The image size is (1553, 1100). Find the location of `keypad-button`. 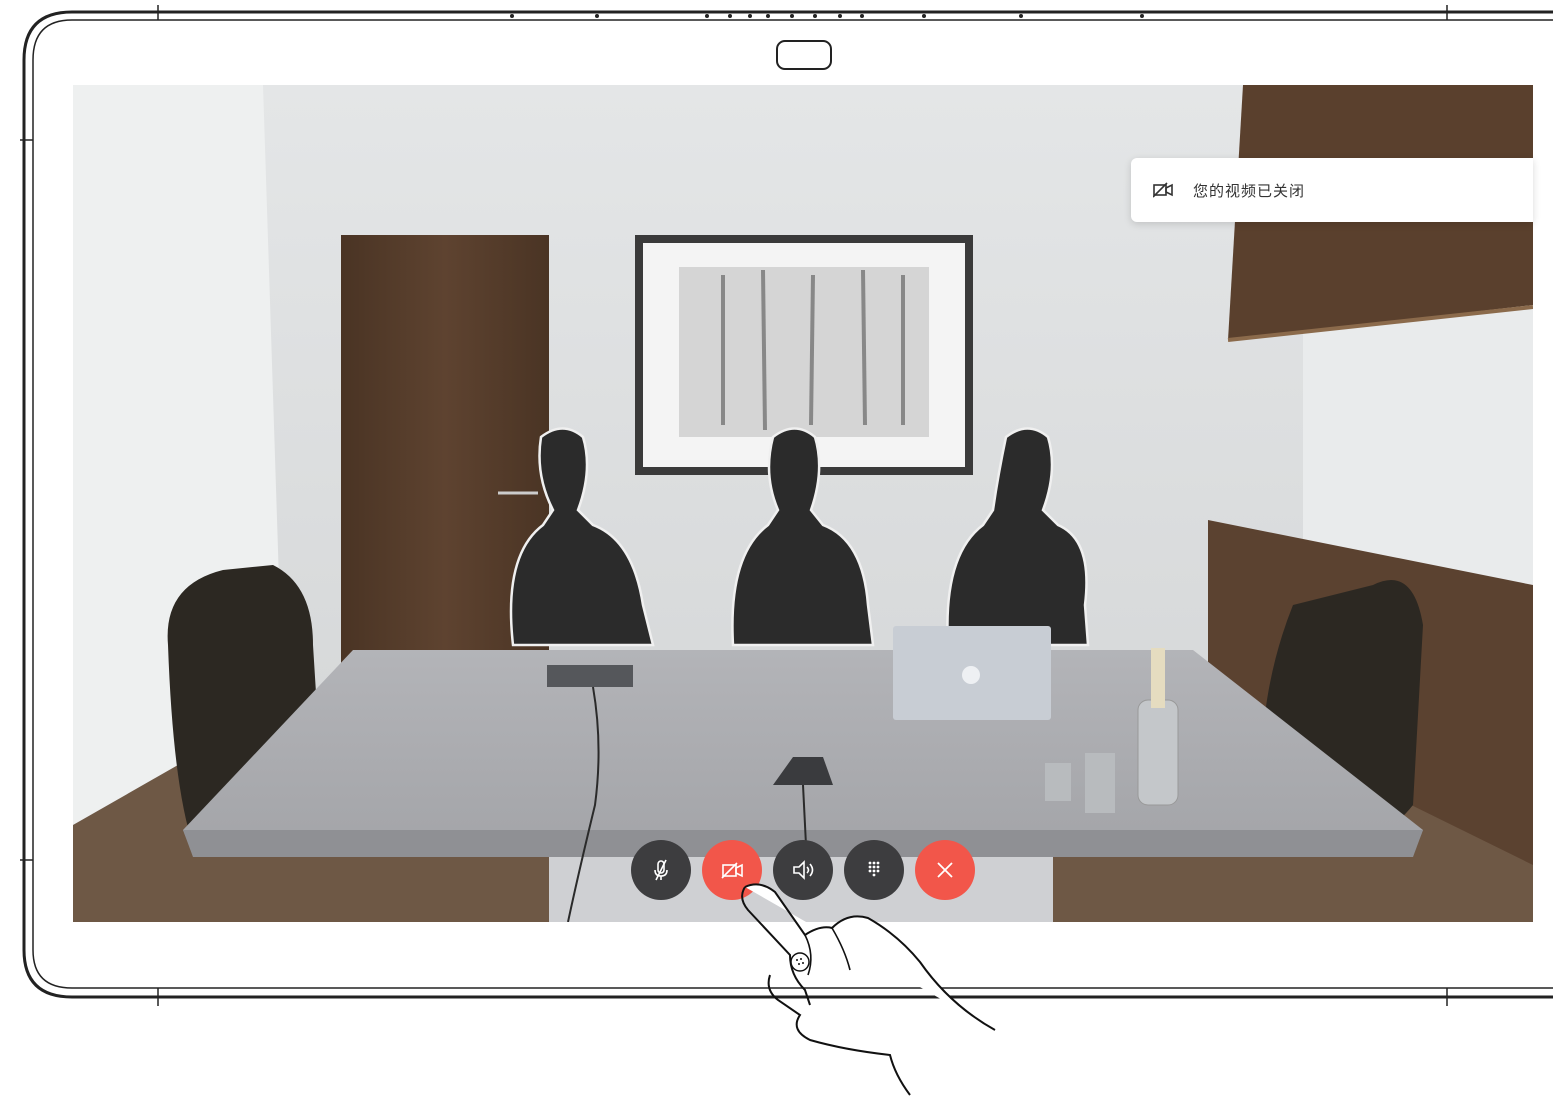

keypad-button is located at coordinates (874, 870).